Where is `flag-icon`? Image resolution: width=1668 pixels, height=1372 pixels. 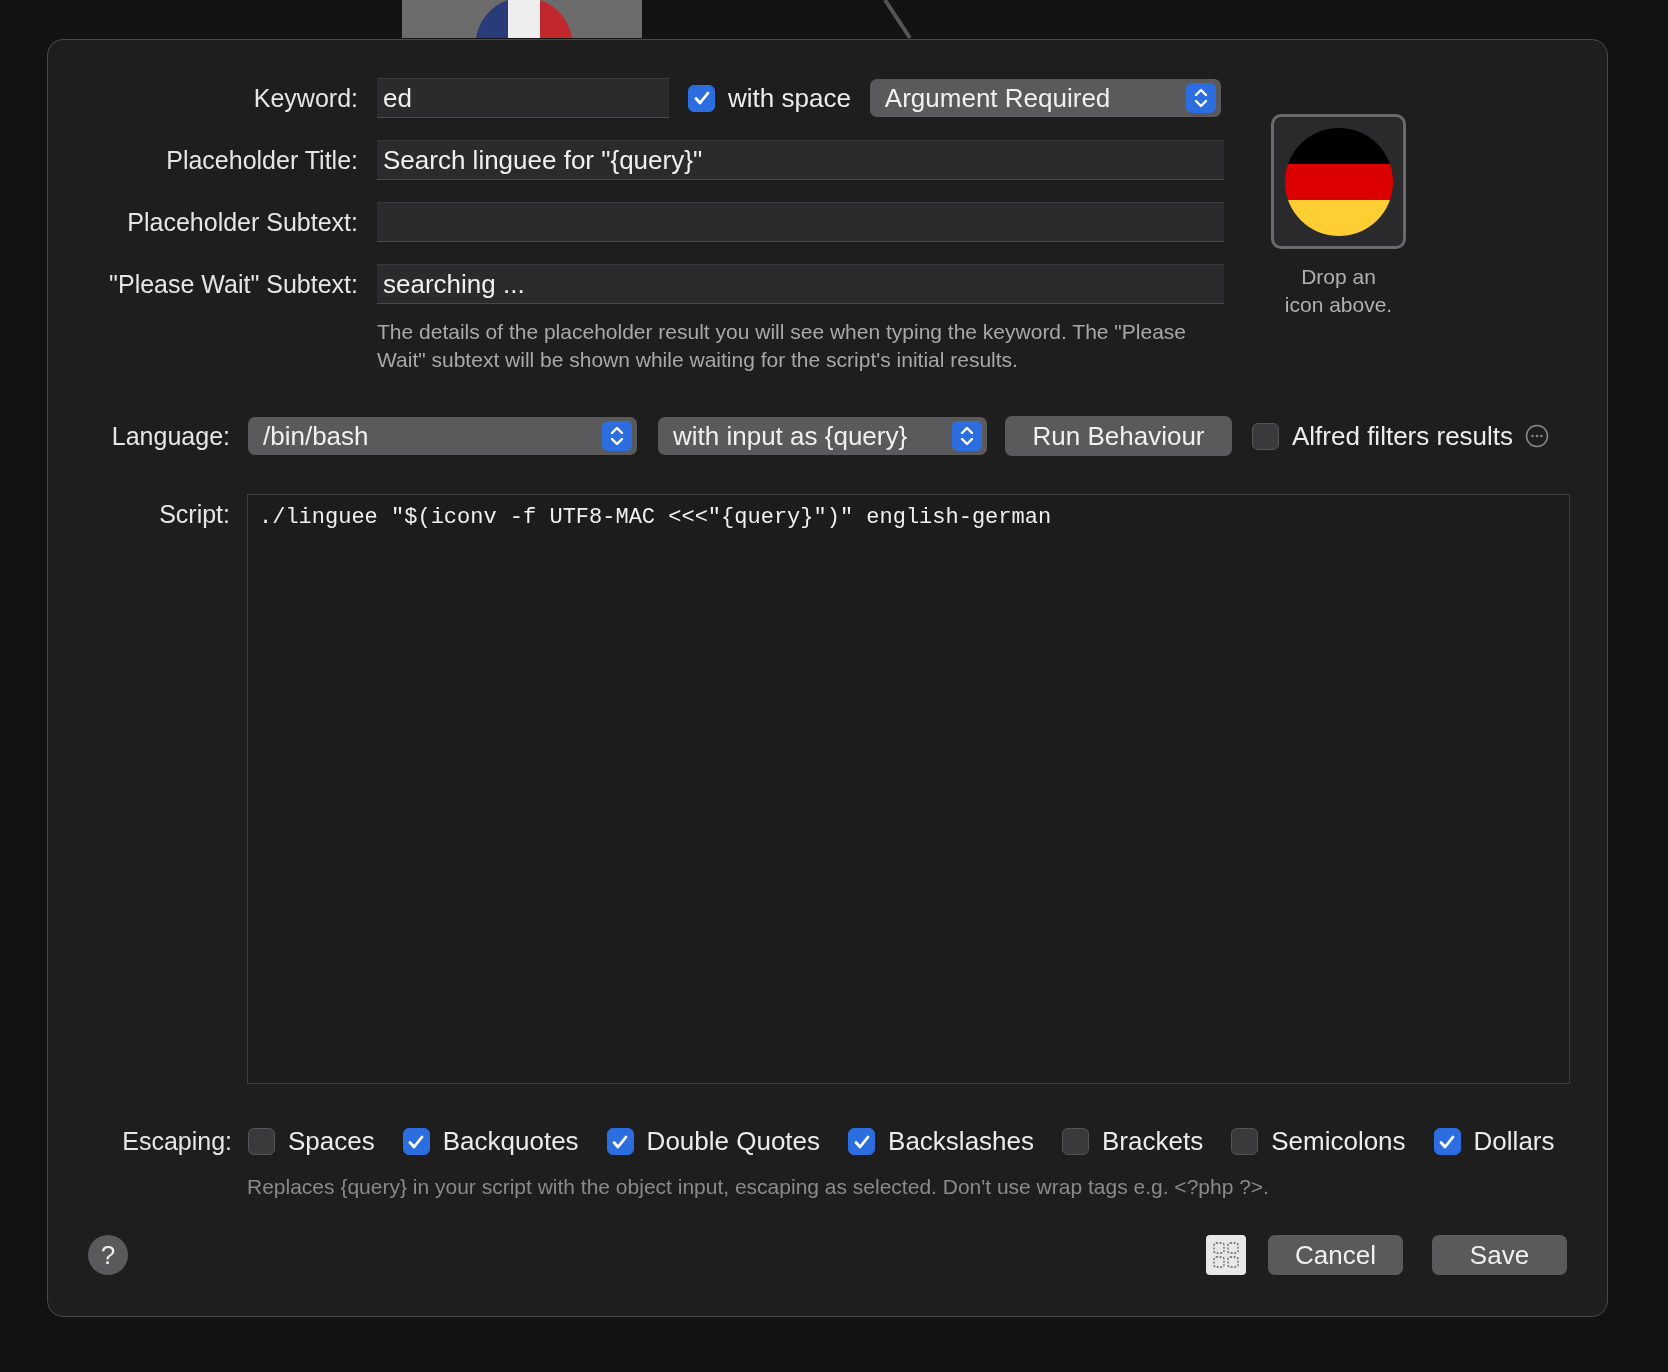 flag-icon is located at coordinates (1338, 181).